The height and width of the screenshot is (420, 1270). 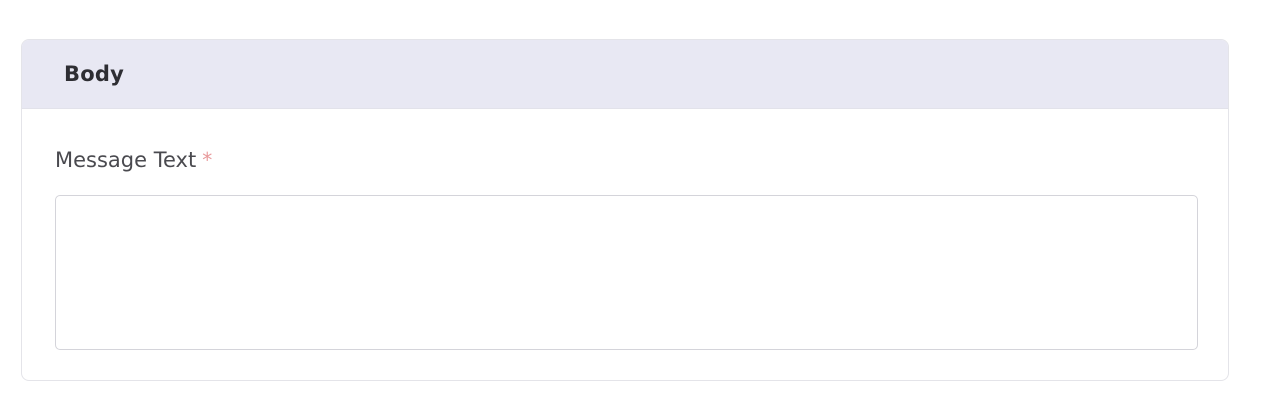 I want to click on message-text-label: Message Text *, so click(x=133, y=160).